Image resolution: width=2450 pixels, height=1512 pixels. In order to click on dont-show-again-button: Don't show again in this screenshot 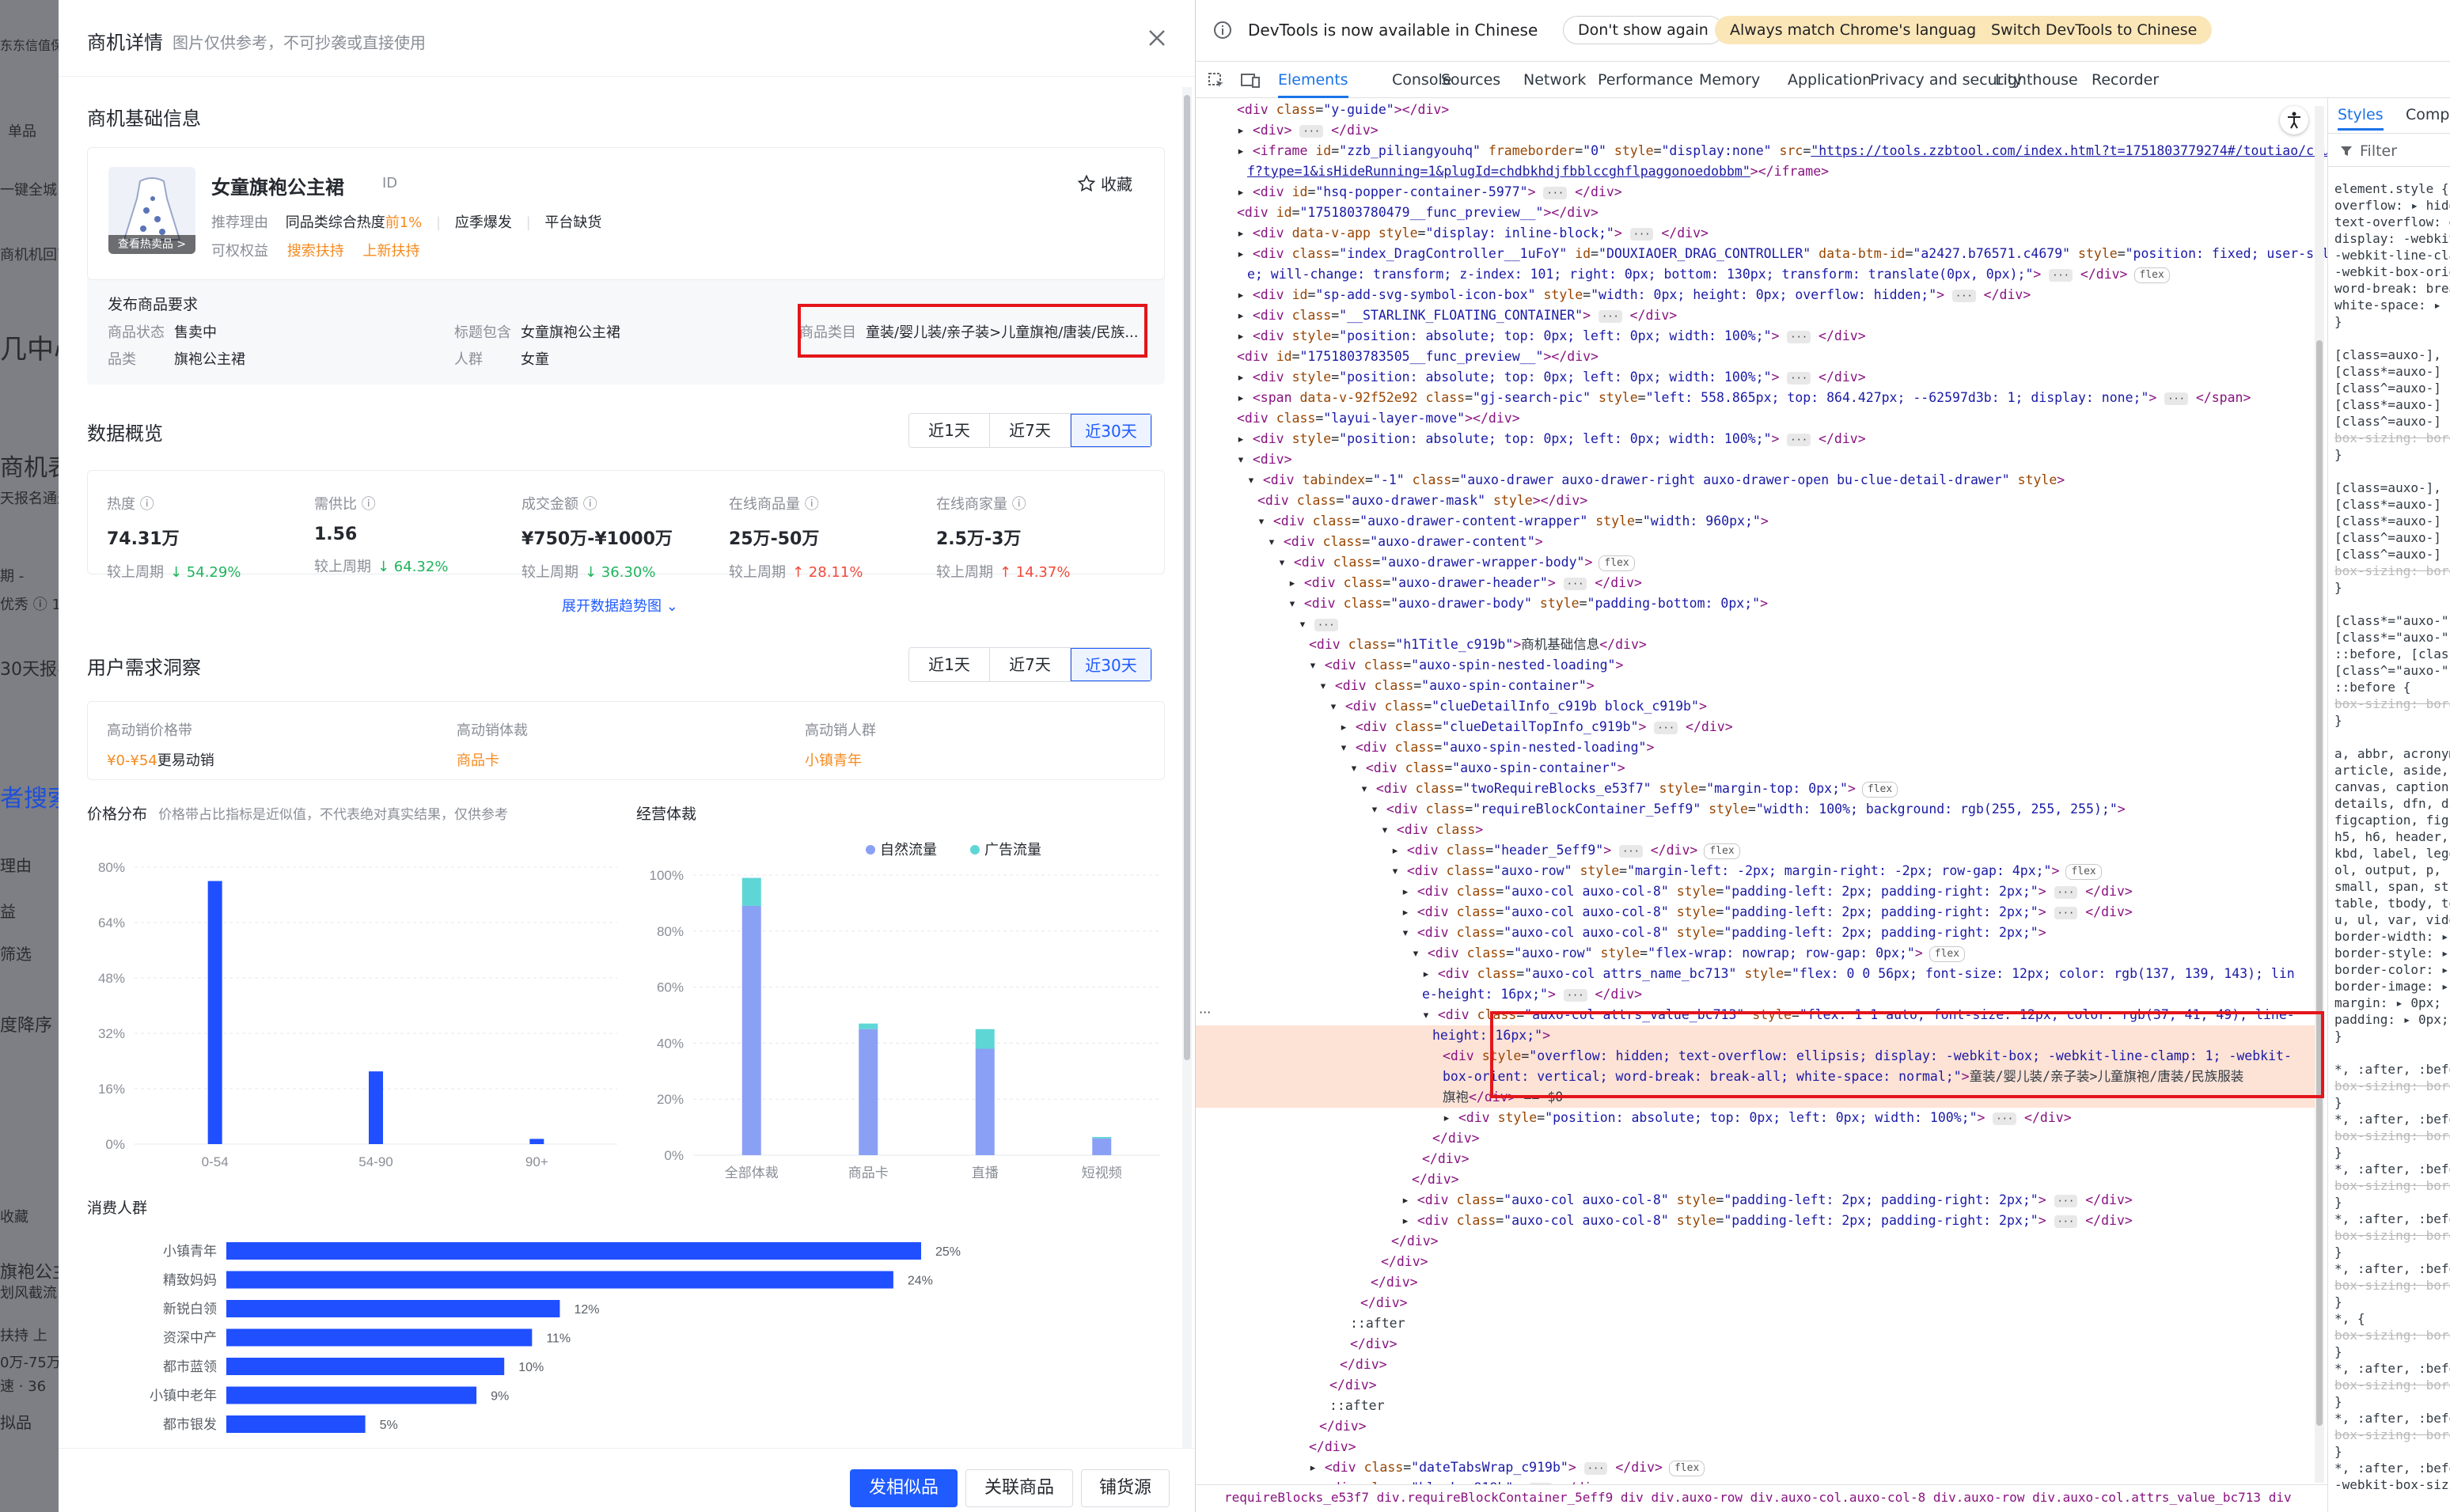, I will do `click(1643, 30)`.